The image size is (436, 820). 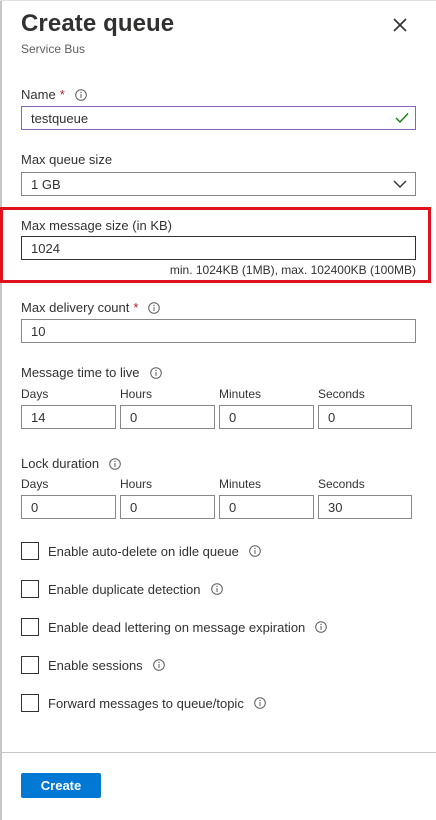 I want to click on ttl-days-label: Days, so click(x=35, y=394).